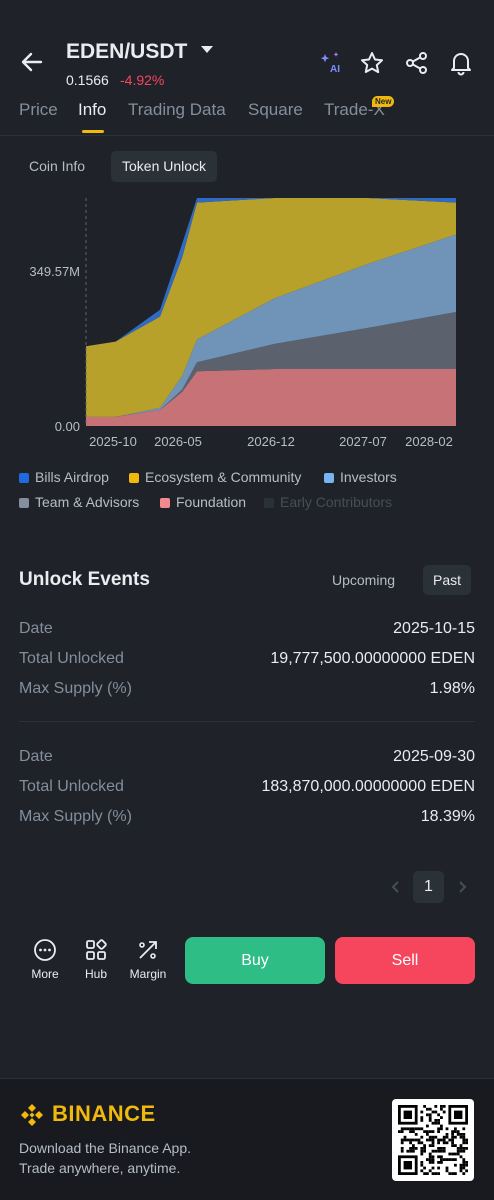 This screenshot has height=1200, width=494. Describe the element at coordinates (104, 1113) in the screenshot. I see `binance-wordmark: BINANCE` at that location.